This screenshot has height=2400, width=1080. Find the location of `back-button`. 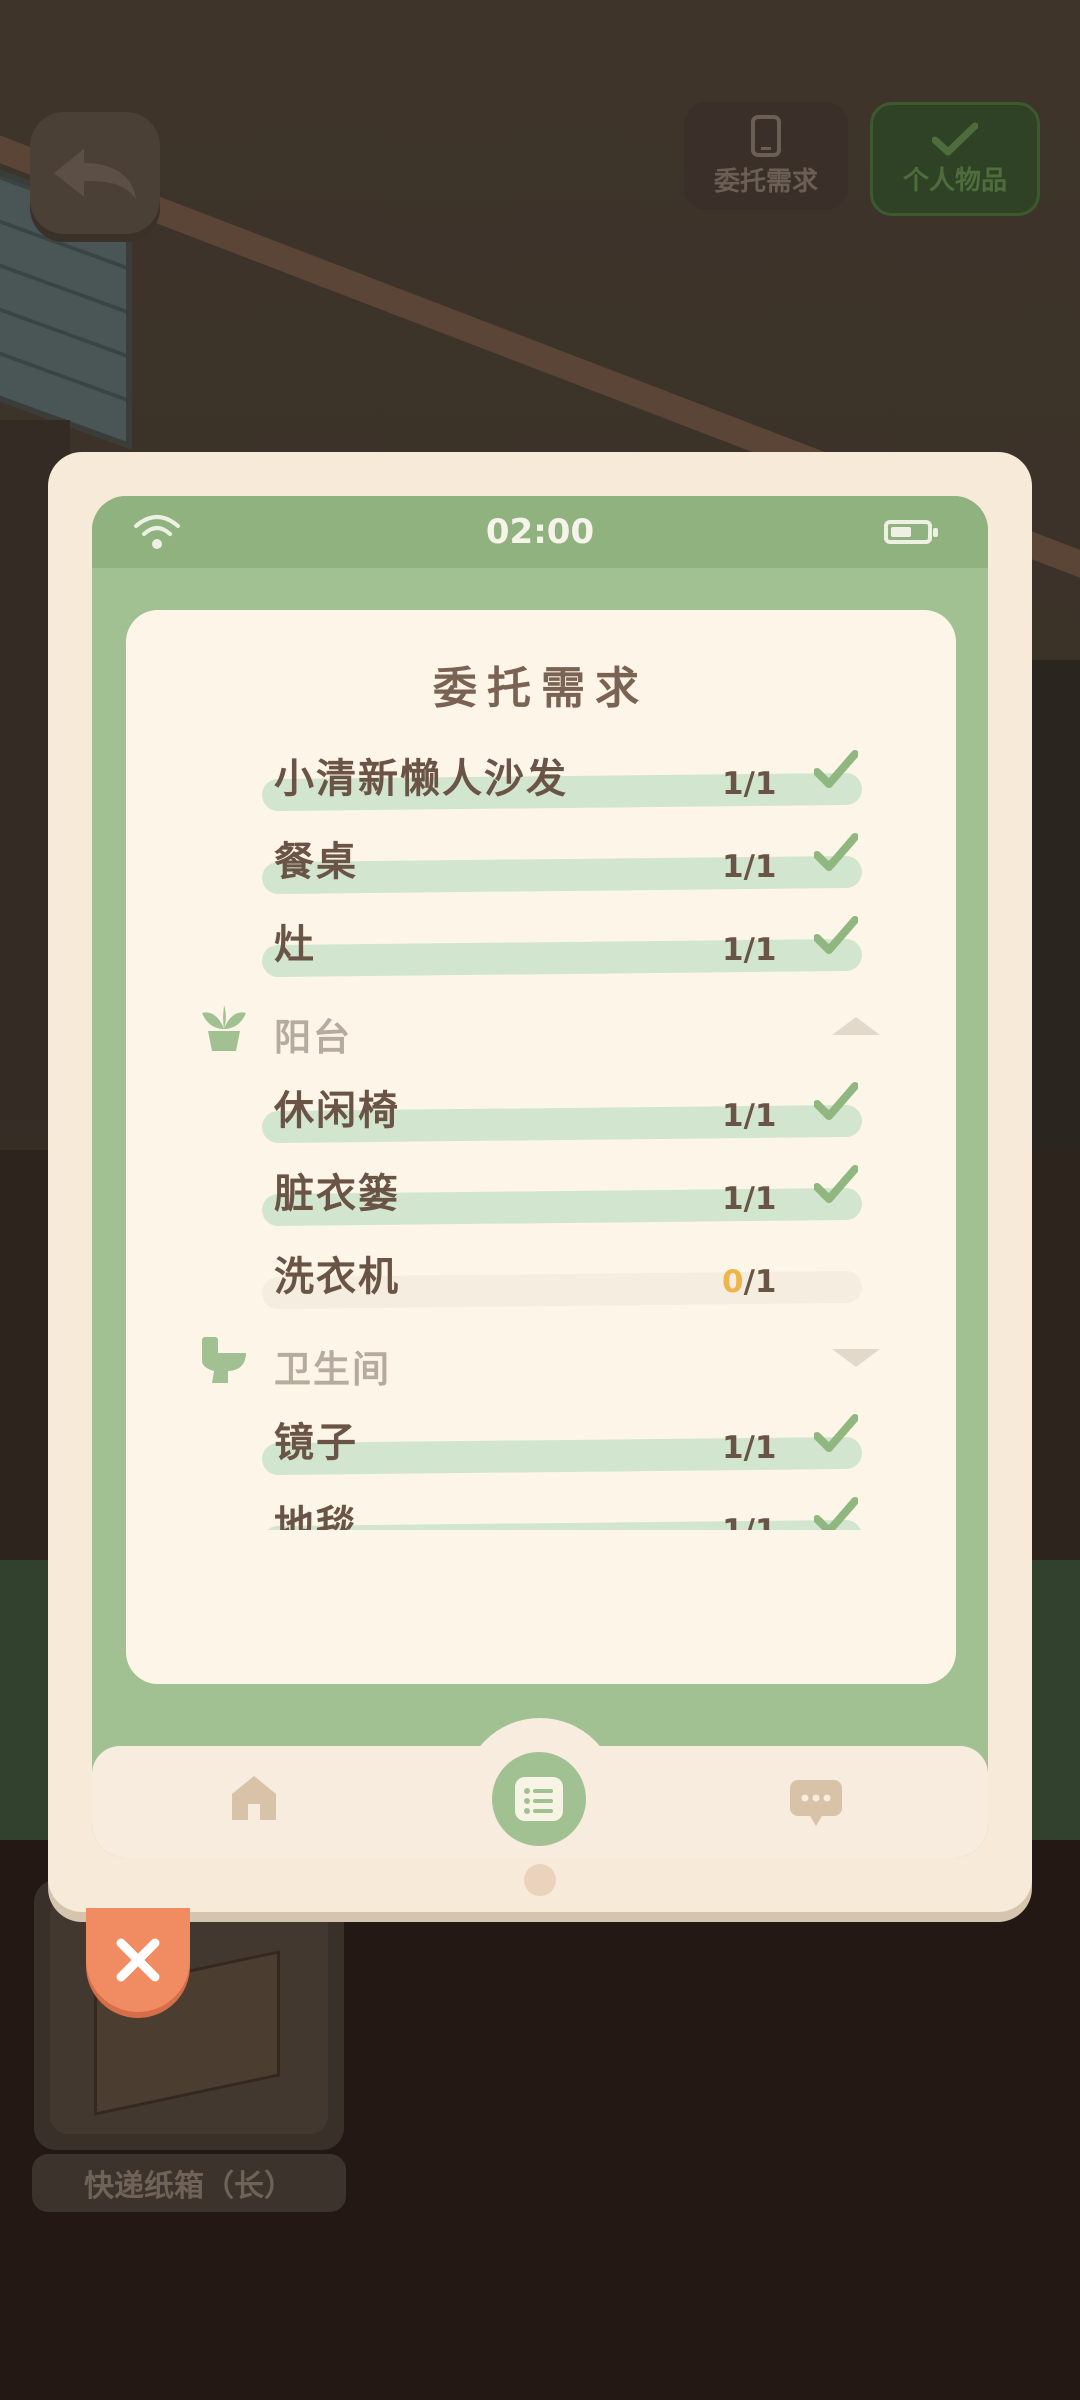

back-button is located at coordinates (95, 173).